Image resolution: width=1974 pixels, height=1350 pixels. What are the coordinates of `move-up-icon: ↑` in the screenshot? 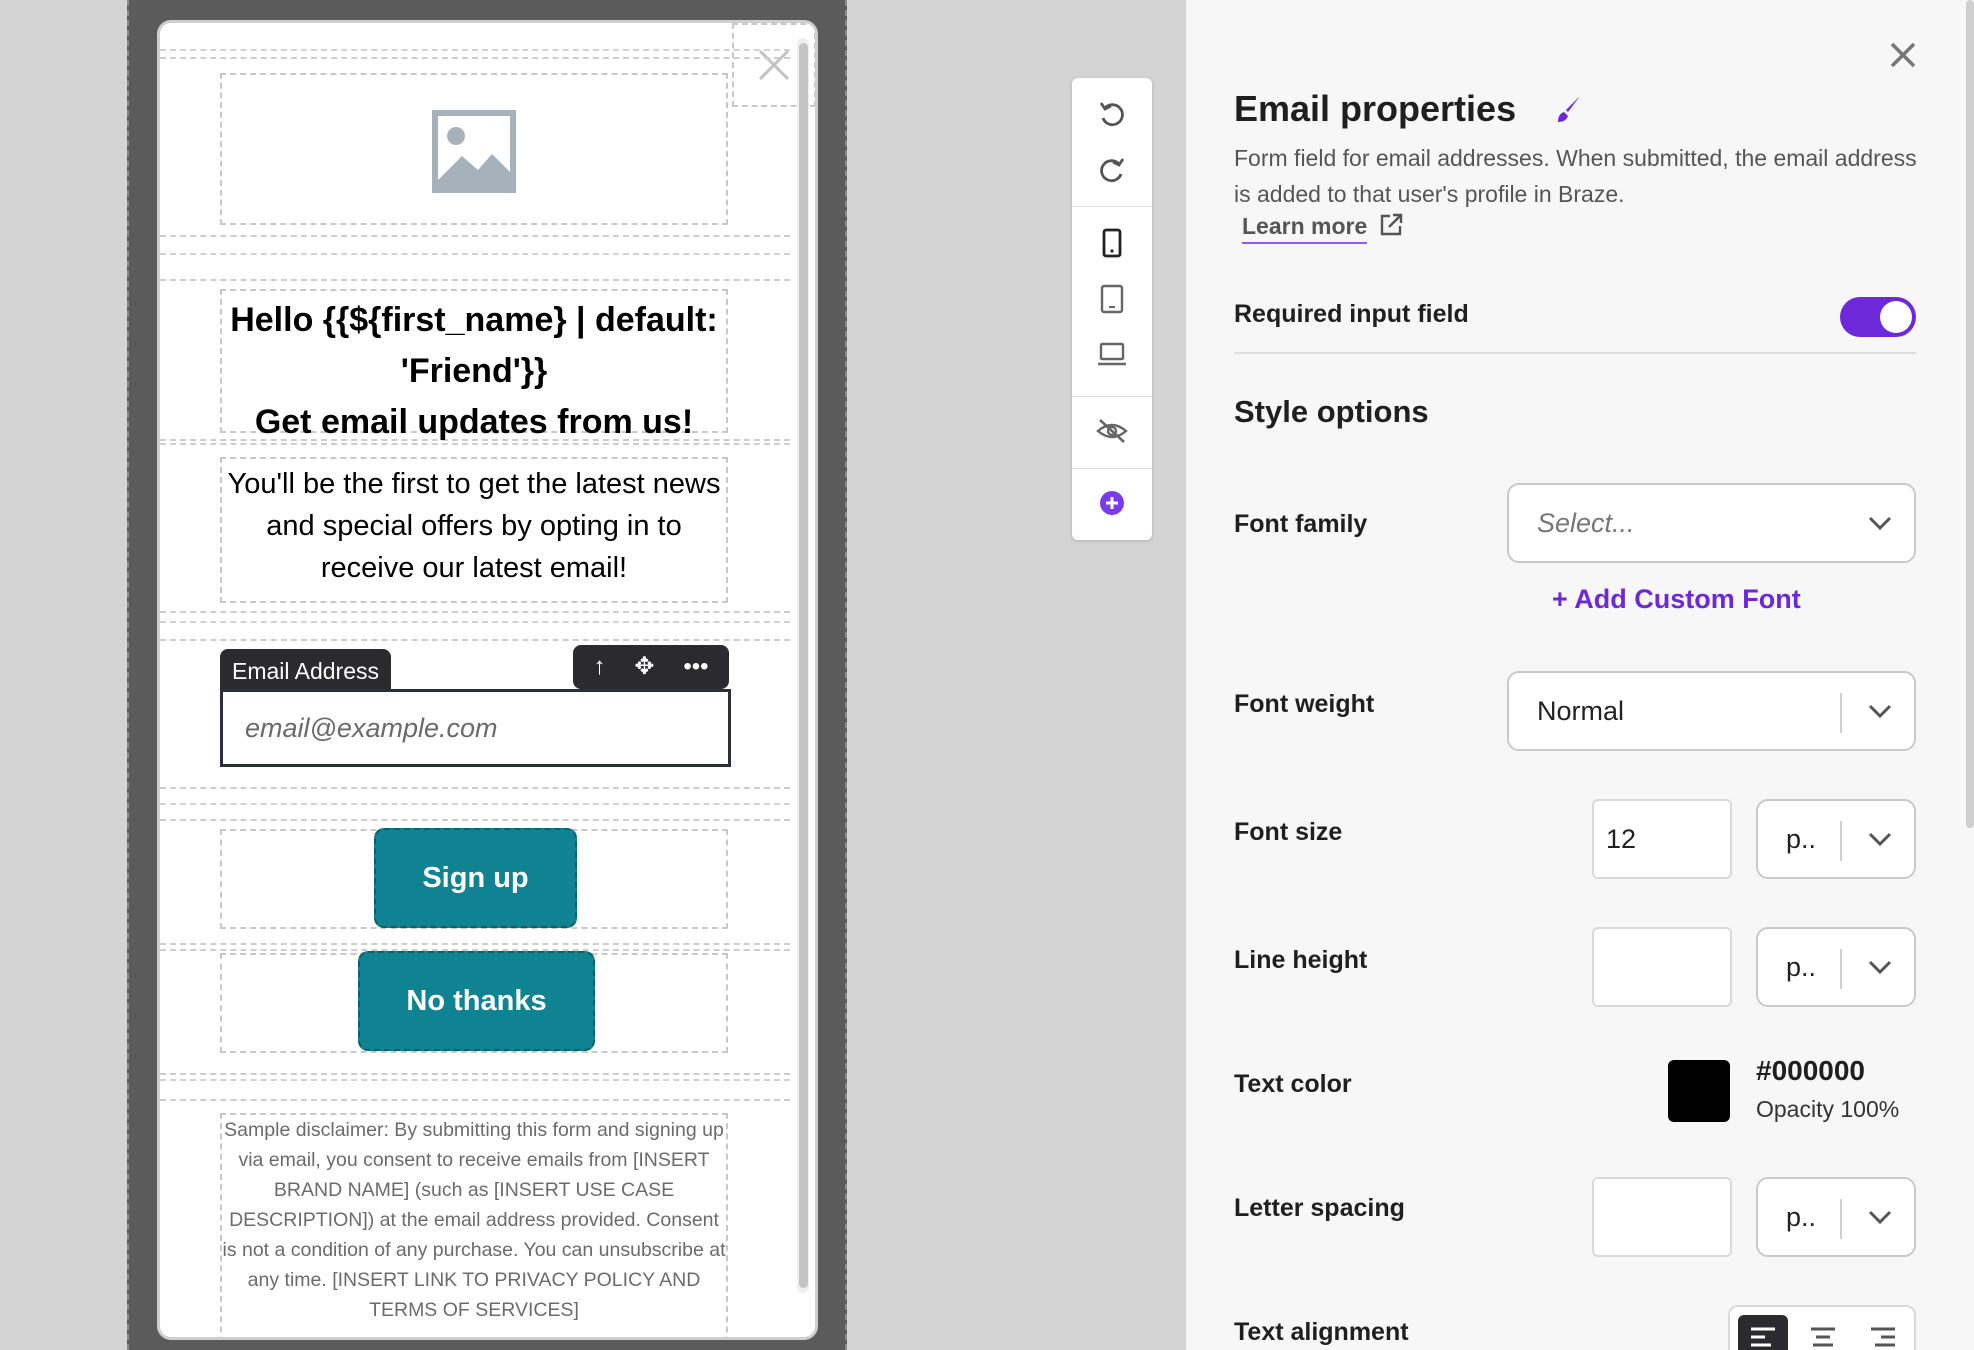 It's located at (599, 667).